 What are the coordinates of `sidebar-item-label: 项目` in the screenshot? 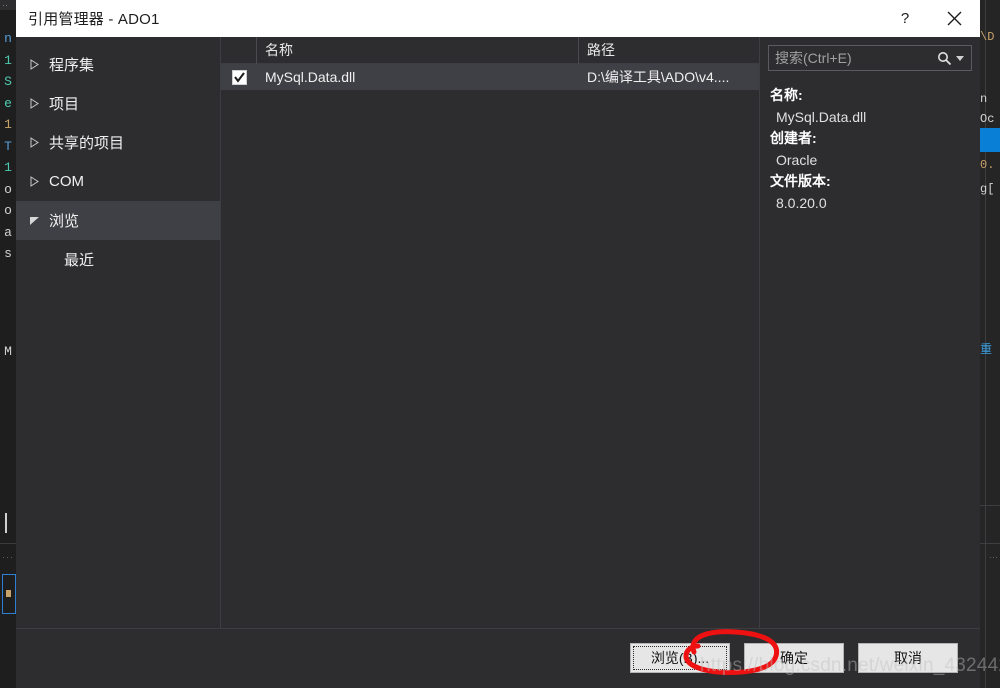 It's located at (64, 104).